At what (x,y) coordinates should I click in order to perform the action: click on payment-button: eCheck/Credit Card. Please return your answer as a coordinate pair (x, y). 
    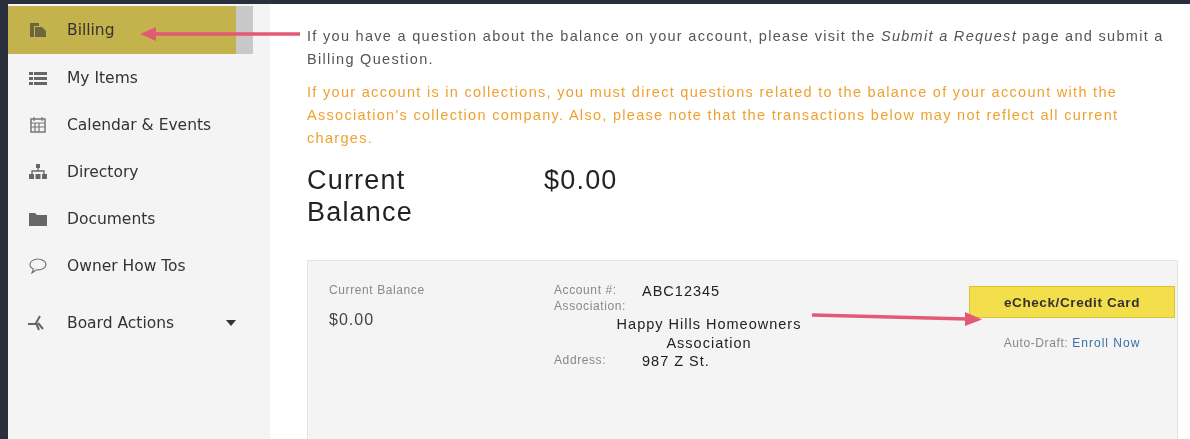
    Looking at the image, I should click on (1072, 302).